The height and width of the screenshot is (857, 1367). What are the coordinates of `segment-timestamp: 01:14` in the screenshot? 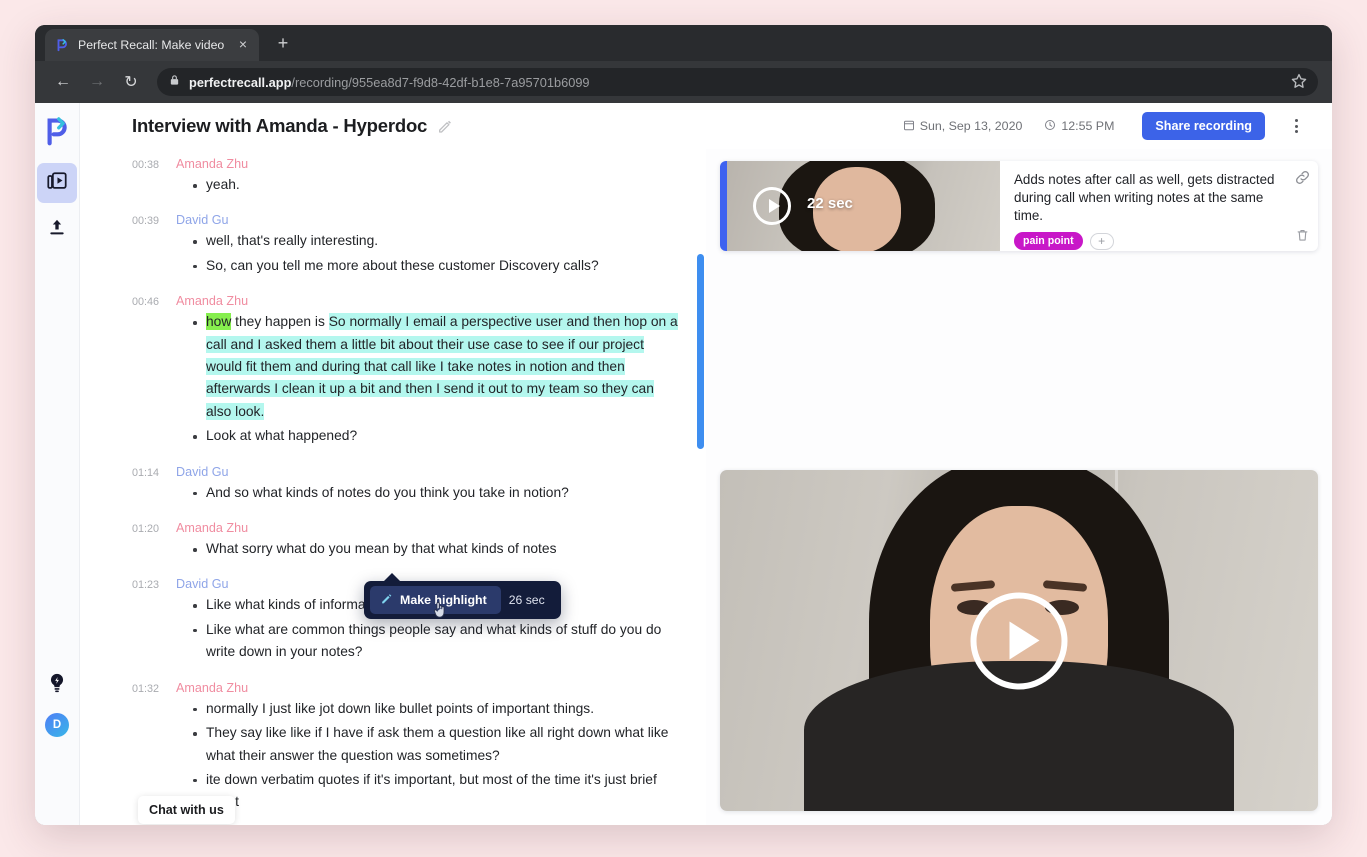 It's located at (147, 473).